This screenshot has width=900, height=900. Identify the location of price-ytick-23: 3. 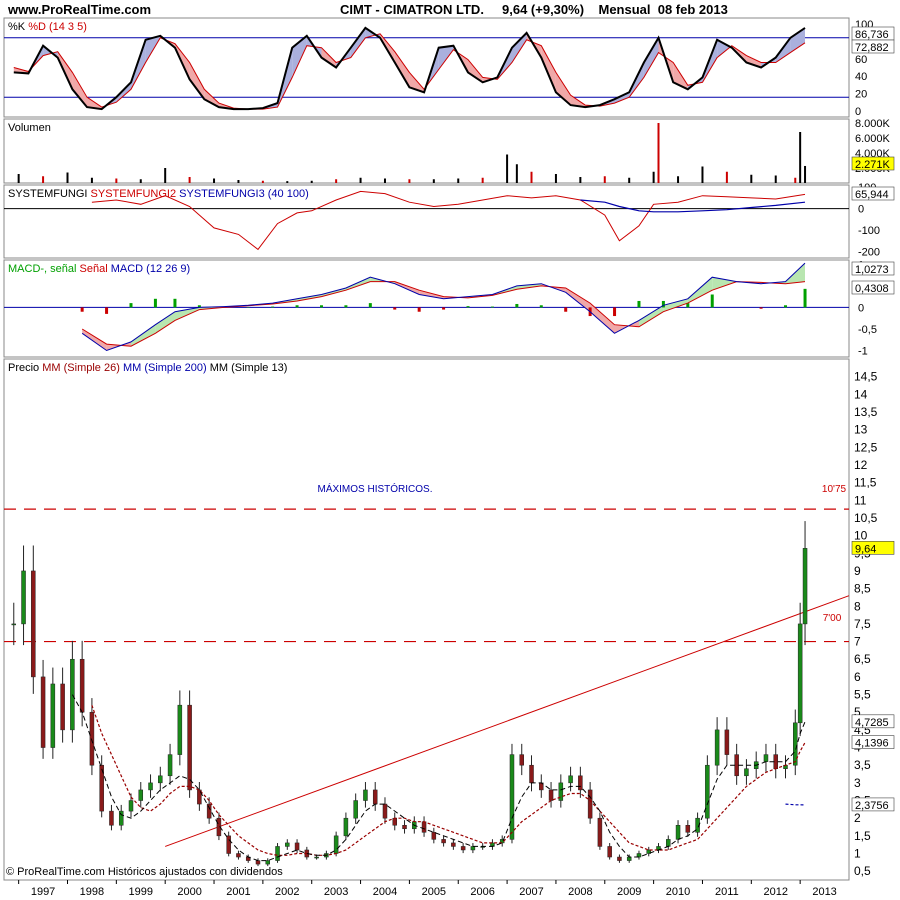
(857, 783).